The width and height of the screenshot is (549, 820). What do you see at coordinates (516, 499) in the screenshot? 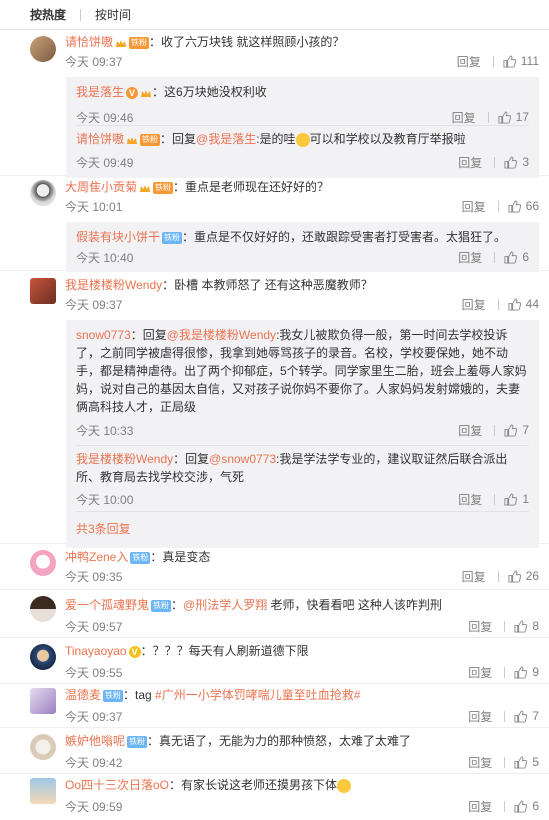
I see `like-button: 1` at bounding box center [516, 499].